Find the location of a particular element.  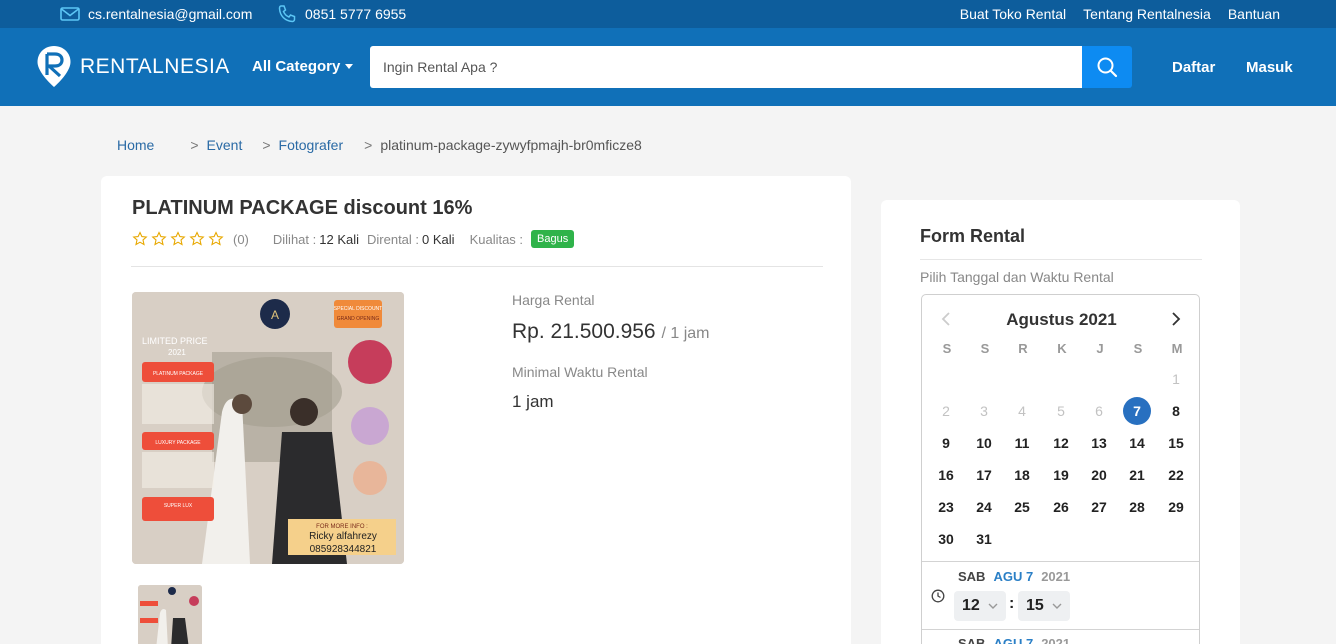

calendar-day: 23 is located at coordinates (946, 507).